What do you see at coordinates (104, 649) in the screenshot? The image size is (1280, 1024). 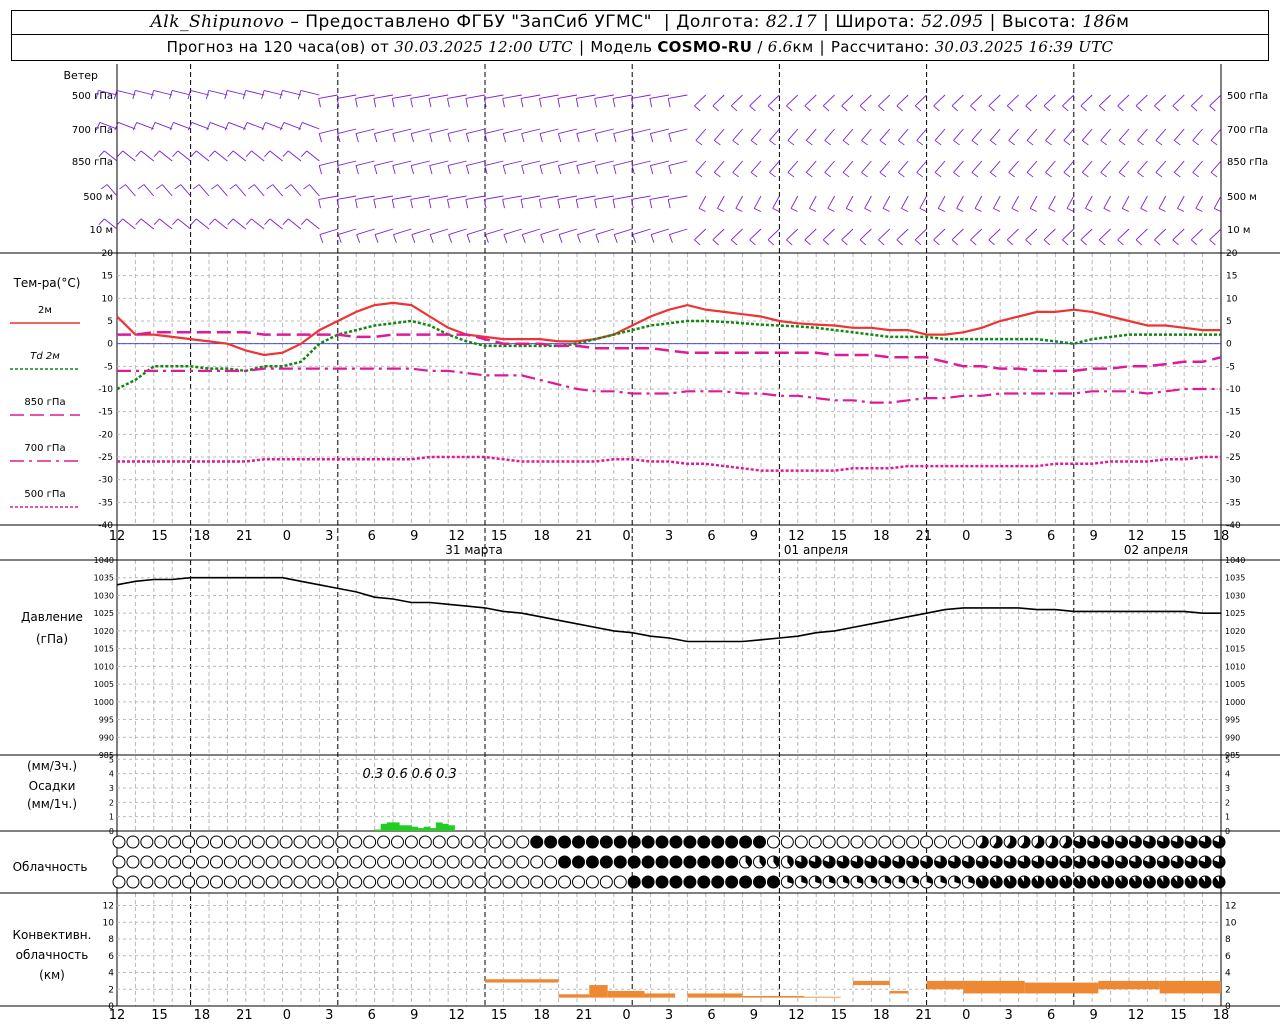 I see `pressure-tick-left: 1015` at bounding box center [104, 649].